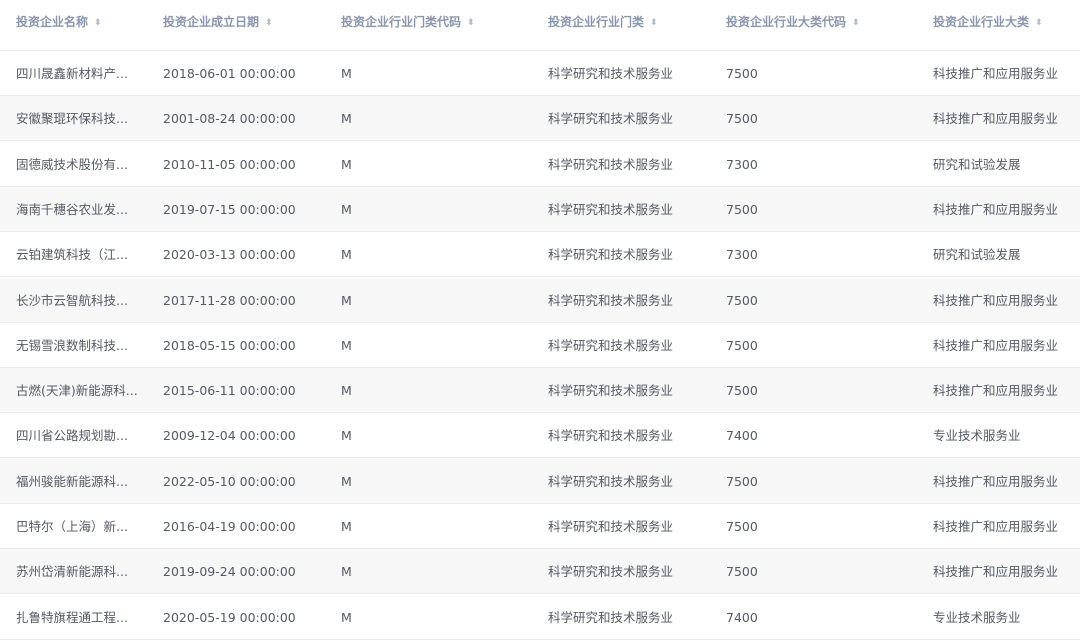  What do you see at coordinates (229, 73) in the screenshot?
I see `cell-founded-date: 2018-06-01 00:00:00` at bounding box center [229, 73].